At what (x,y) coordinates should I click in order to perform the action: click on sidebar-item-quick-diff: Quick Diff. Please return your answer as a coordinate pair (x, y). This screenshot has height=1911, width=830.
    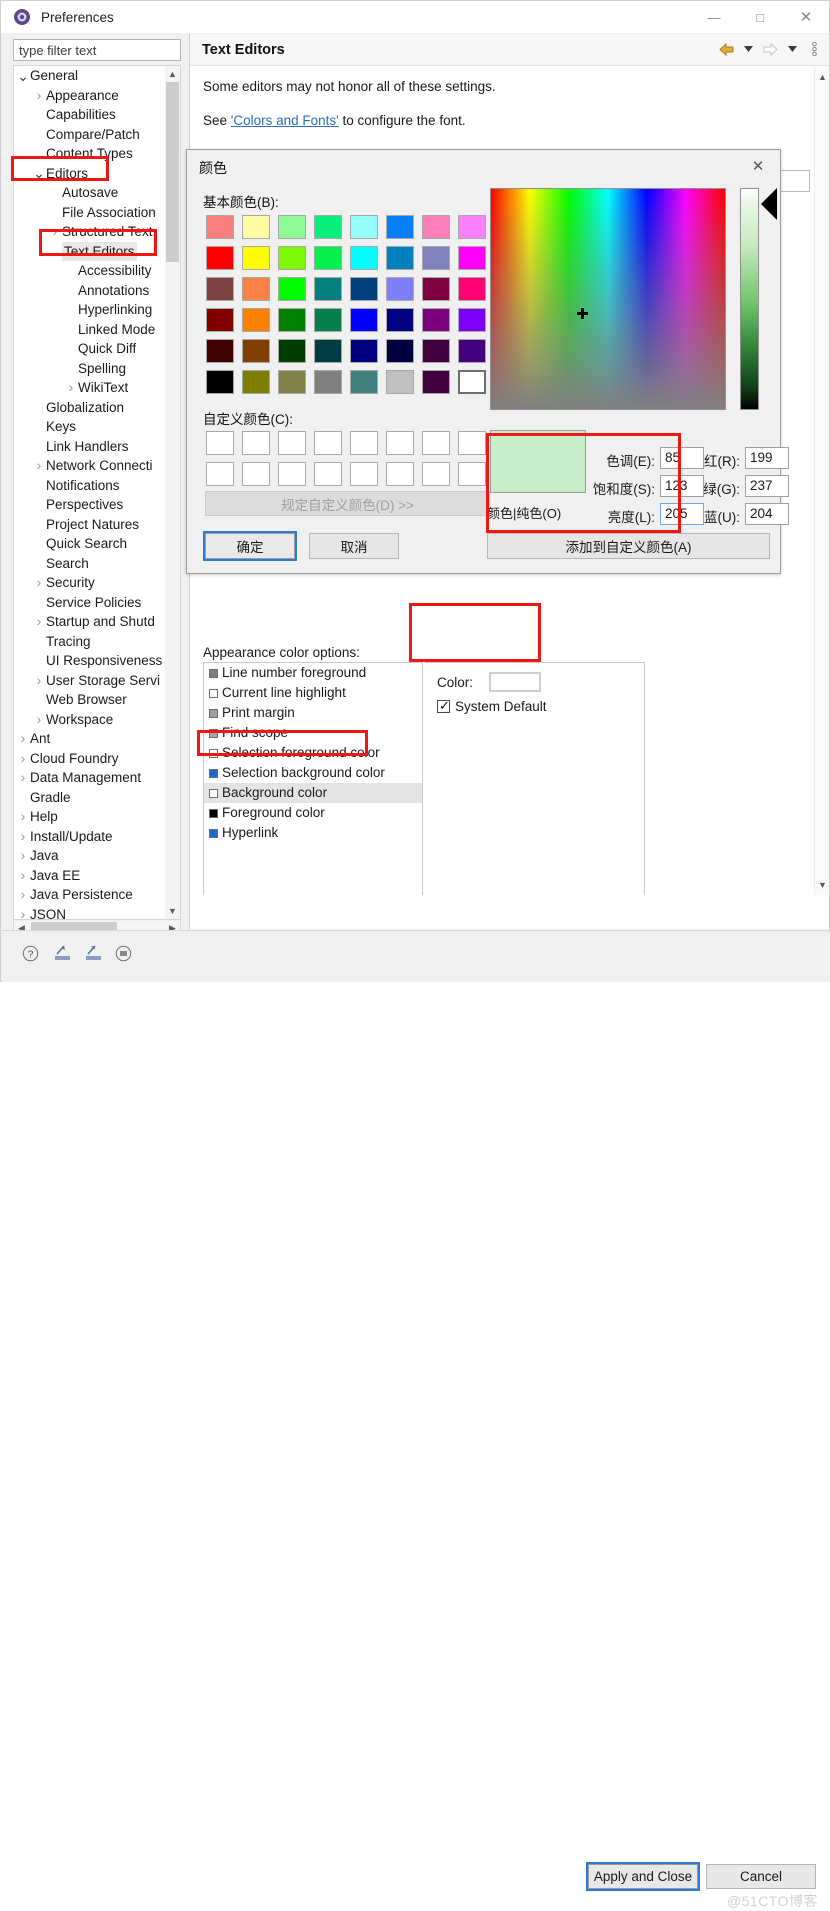
    Looking at the image, I should click on (90, 349).